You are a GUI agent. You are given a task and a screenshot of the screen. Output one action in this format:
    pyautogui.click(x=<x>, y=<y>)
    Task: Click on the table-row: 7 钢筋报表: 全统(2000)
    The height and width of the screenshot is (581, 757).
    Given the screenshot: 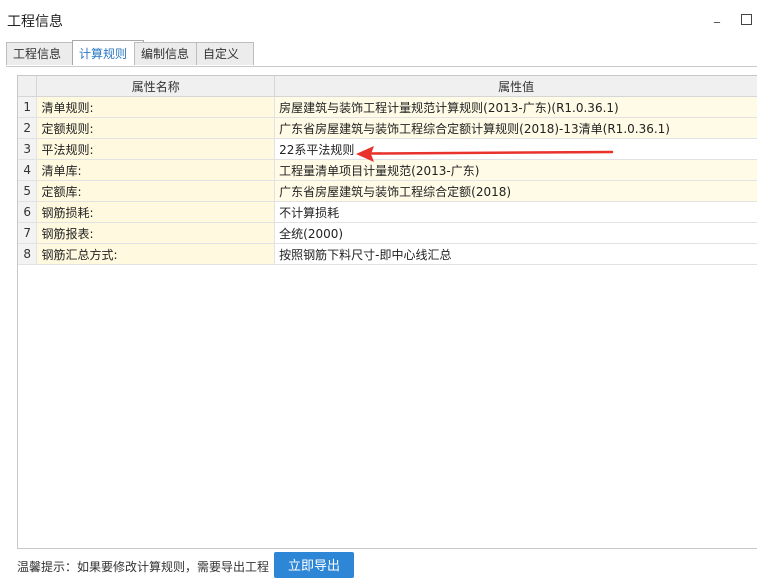 What is the action you would take?
    pyautogui.click(x=387, y=233)
    